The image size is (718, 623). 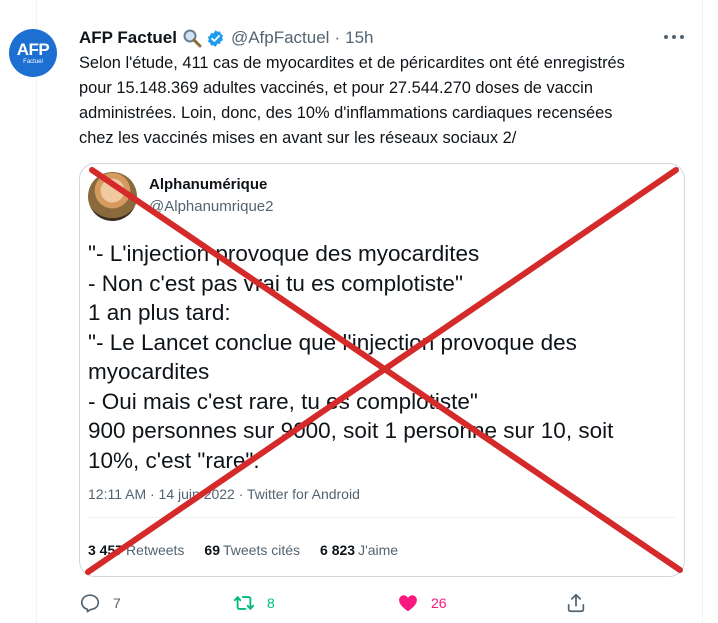 I want to click on author-name: AFP Factuel, so click(x=128, y=38).